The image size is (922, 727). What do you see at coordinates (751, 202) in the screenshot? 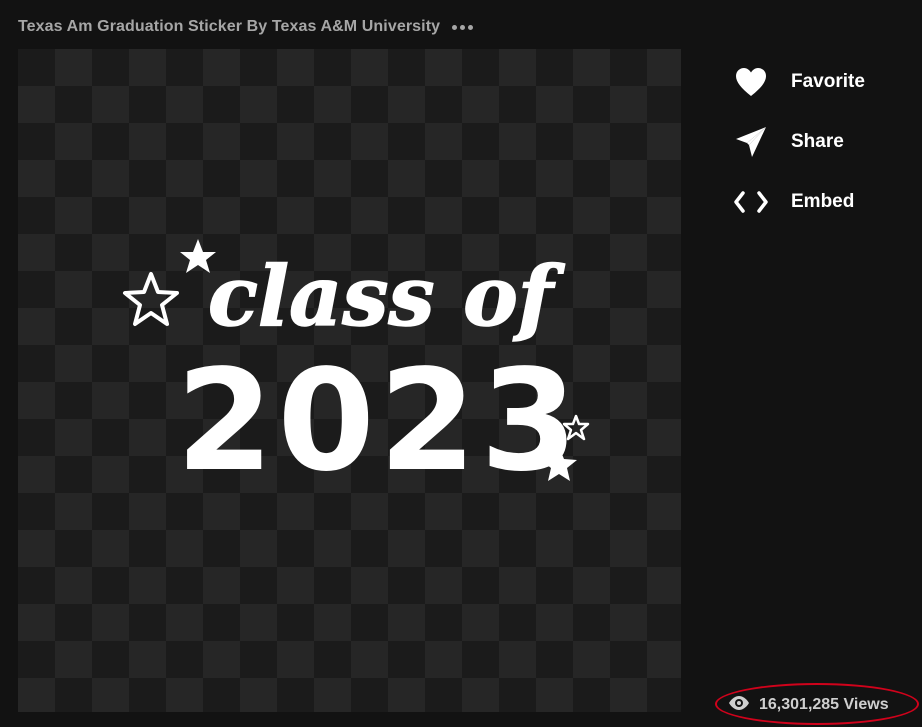
I see `code-brackets-icon` at bounding box center [751, 202].